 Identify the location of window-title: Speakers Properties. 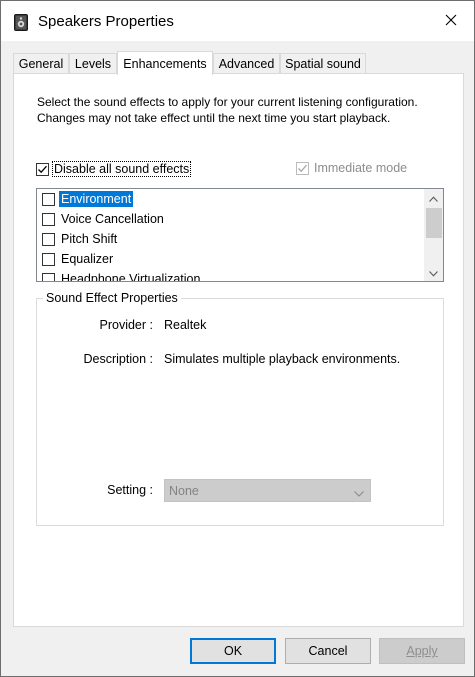
(106, 21).